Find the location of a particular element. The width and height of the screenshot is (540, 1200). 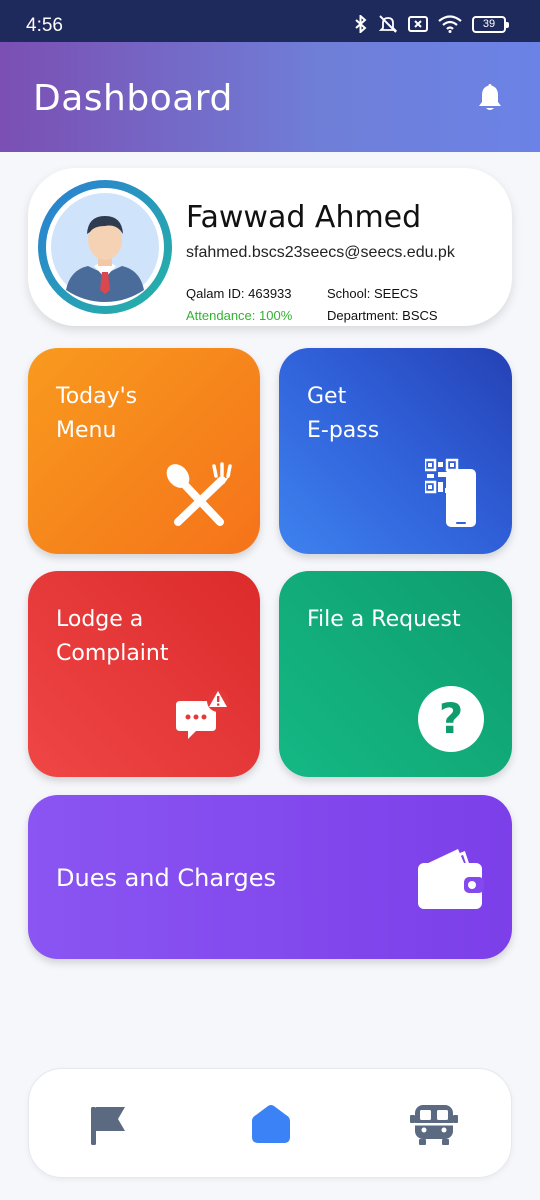

profile-name: Fawwad Ahmed is located at coordinates (304, 217).